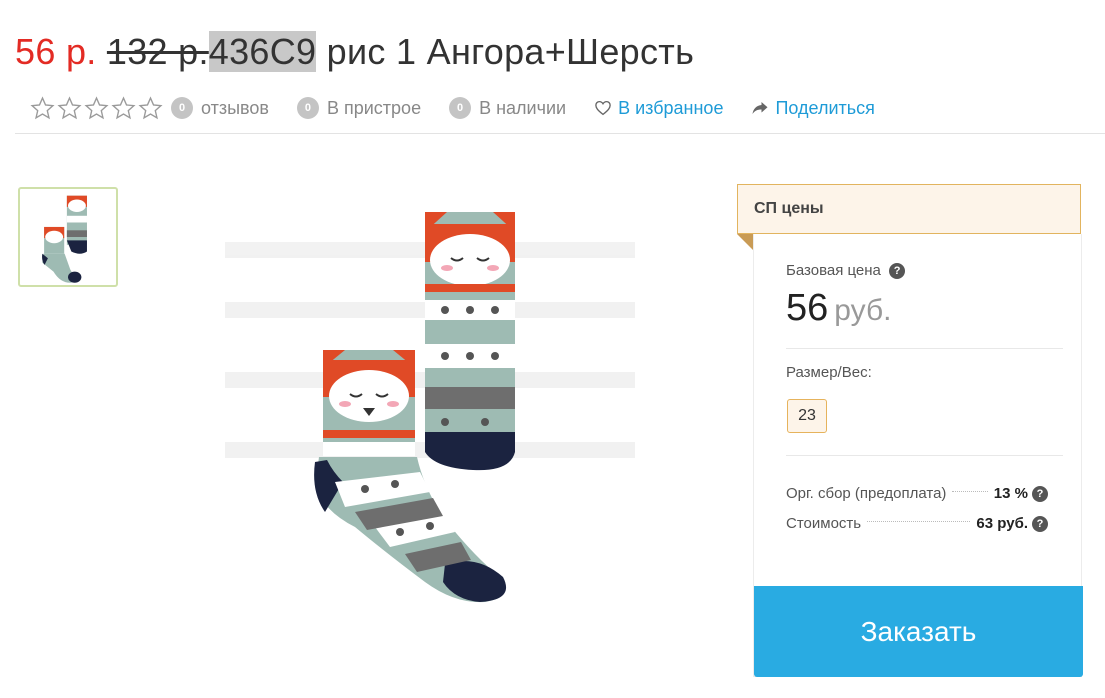 Image resolution: width=1105 pixels, height=698 pixels. I want to click on size-option: 23, so click(807, 416).